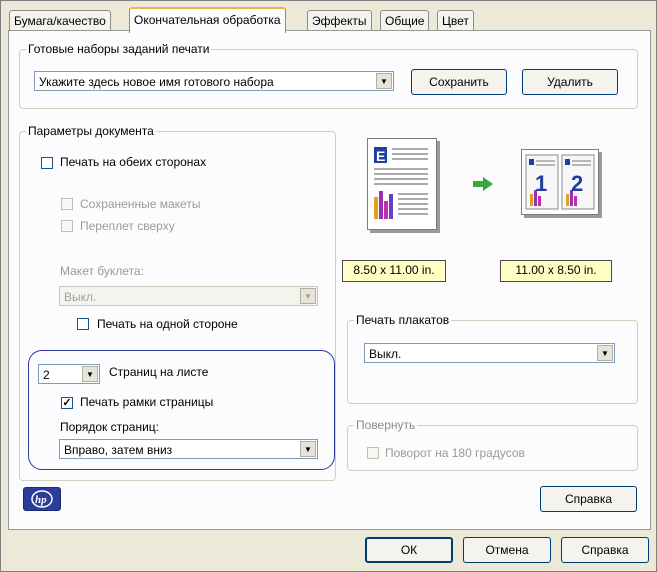  What do you see at coordinates (80, 297) in the screenshot?
I see `booklet-value: Выкл.` at bounding box center [80, 297].